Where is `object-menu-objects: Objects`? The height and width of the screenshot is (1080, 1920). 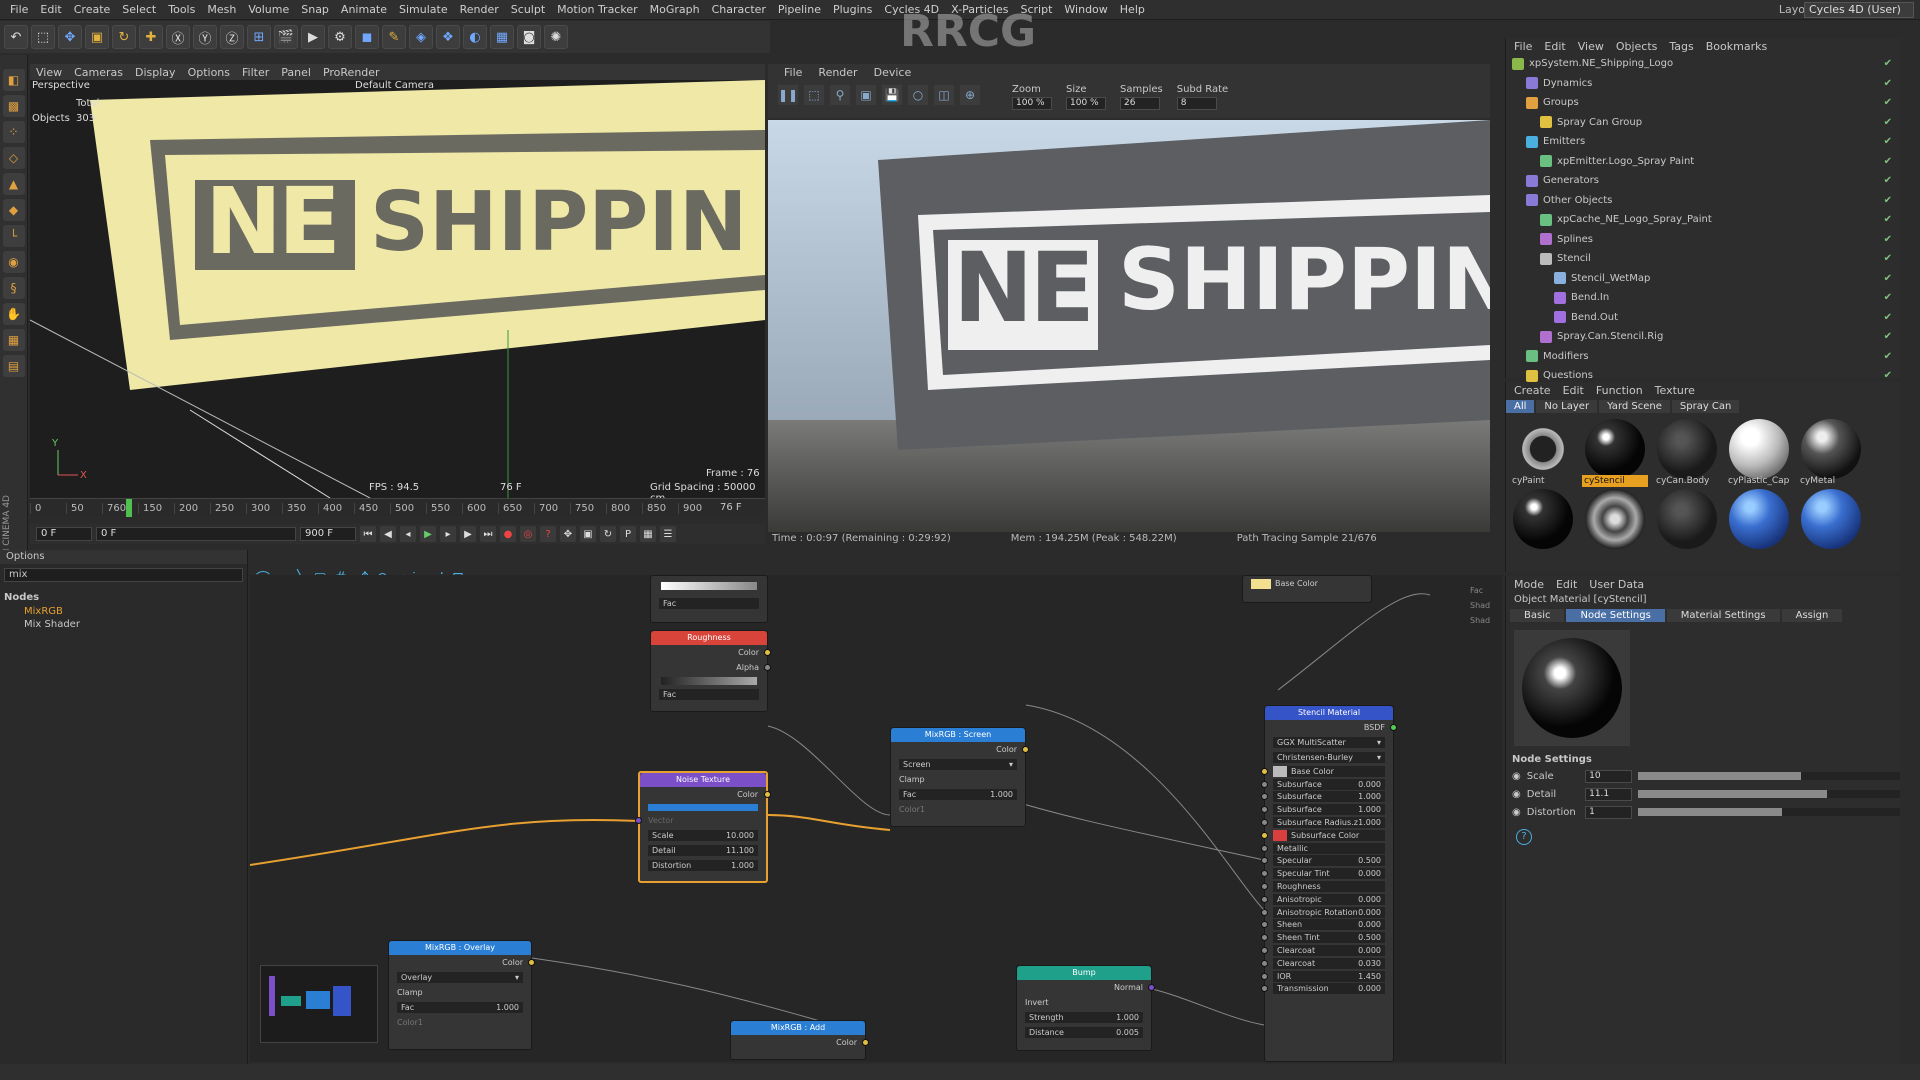 object-menu-objects: Objects is located at coordinates (1637, 46).